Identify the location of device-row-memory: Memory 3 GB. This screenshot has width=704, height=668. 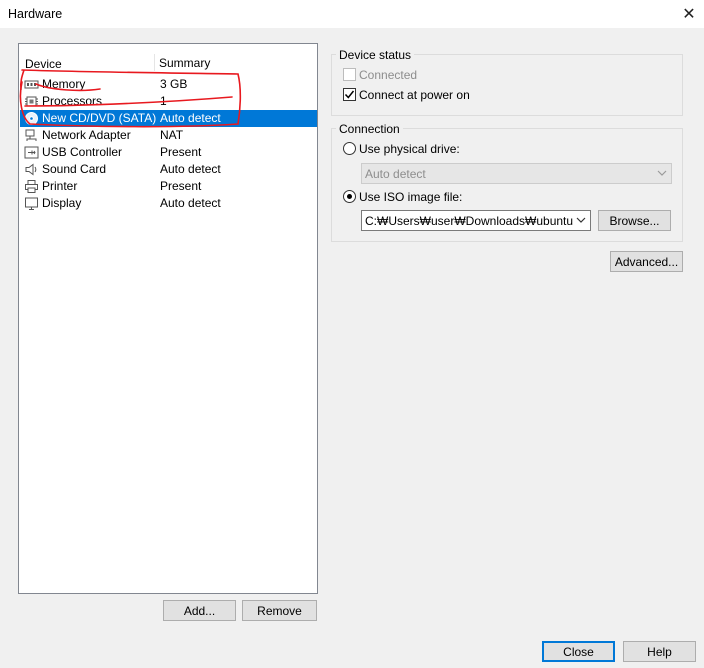
(168, 84).